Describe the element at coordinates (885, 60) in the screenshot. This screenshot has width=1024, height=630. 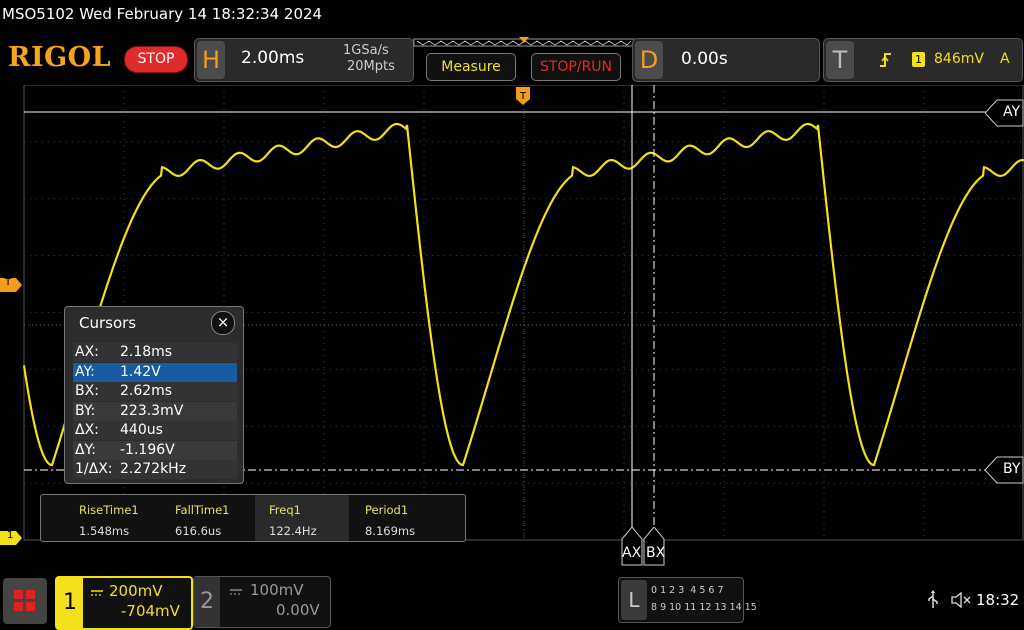
I see `rising-edge-icon` at that location.